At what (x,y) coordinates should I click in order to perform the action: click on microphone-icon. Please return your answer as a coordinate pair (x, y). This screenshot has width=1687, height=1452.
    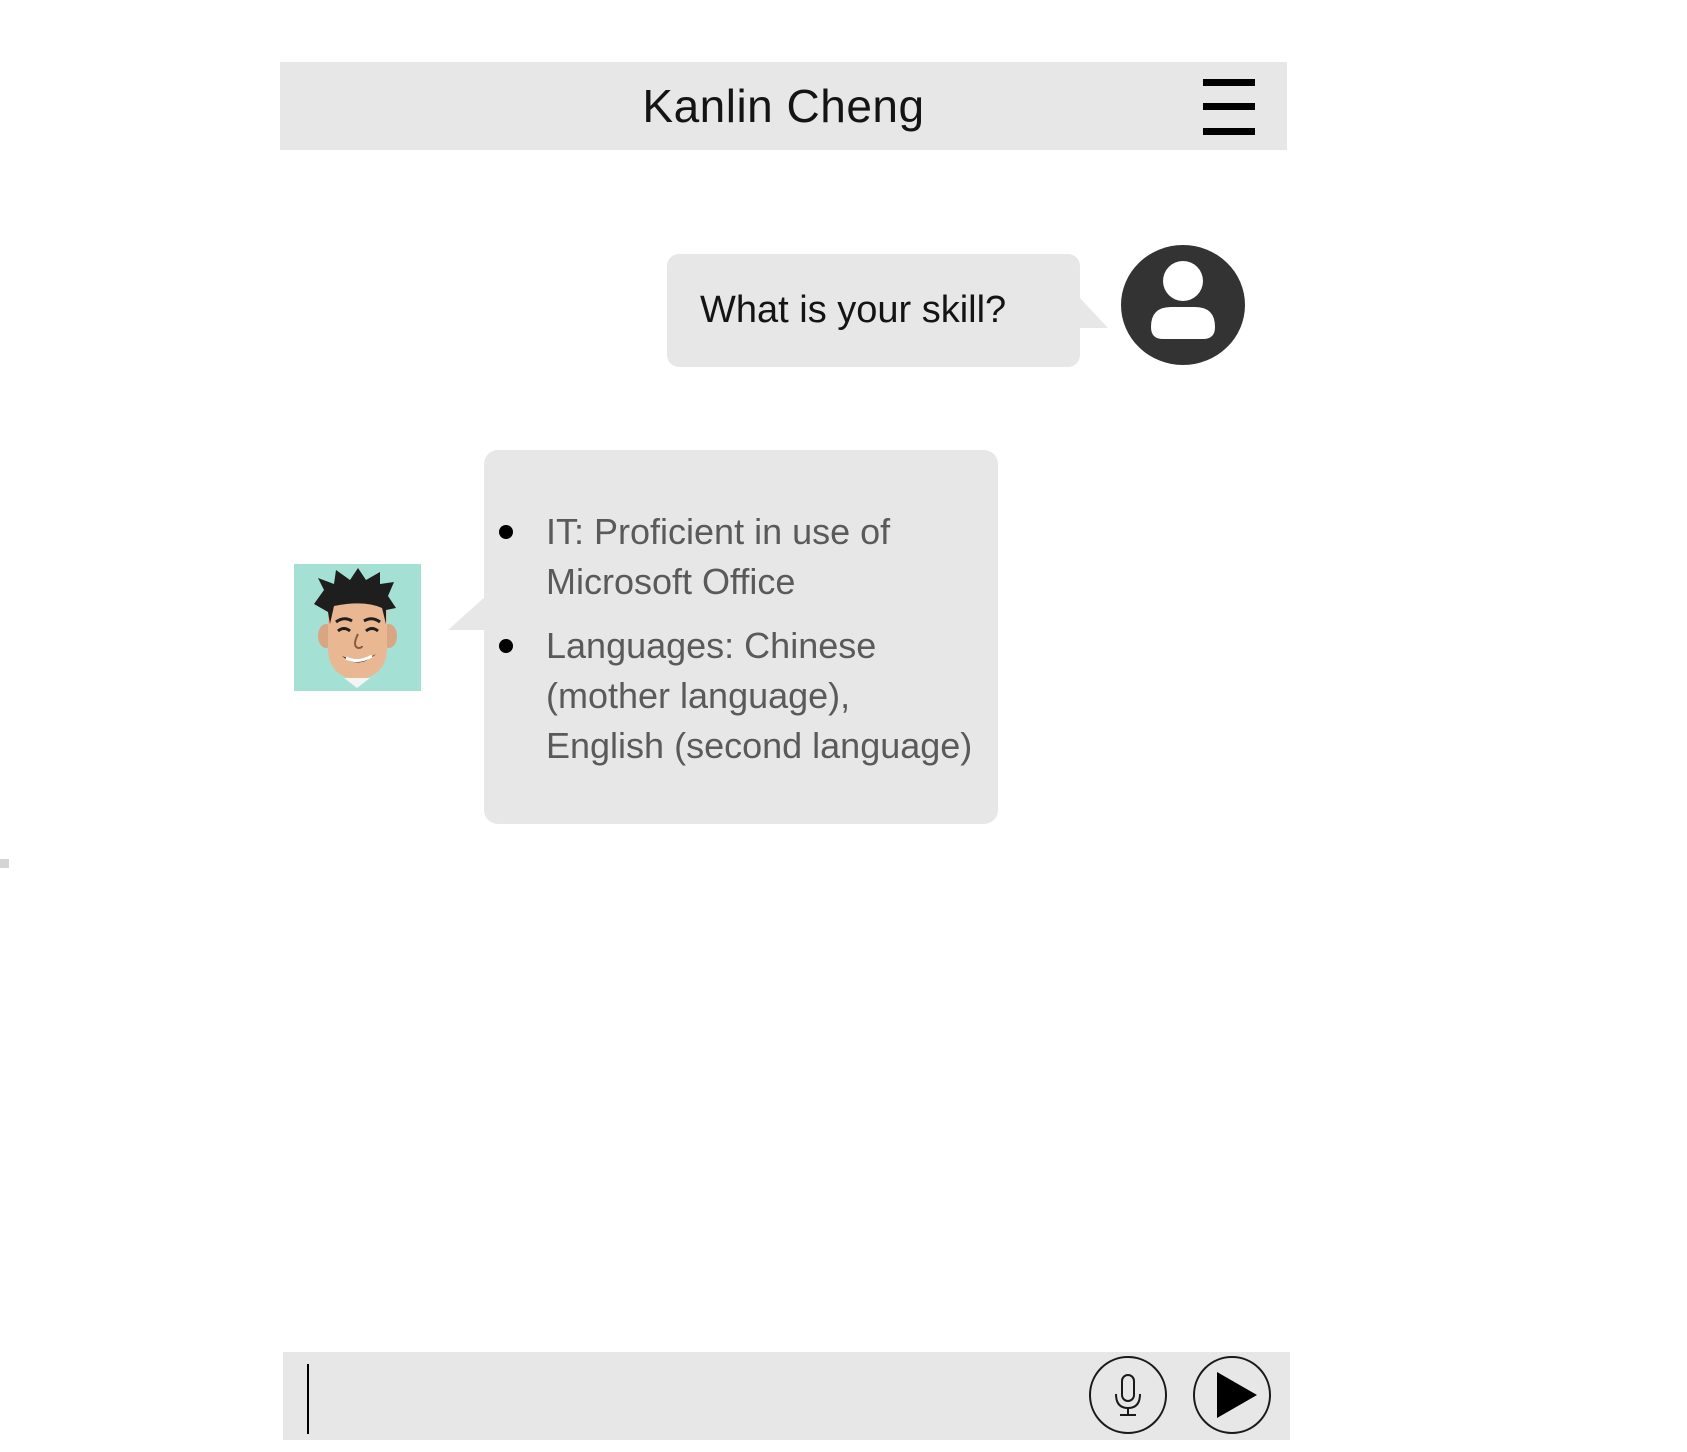
    Looking at the image, I should click on (1128, 1395).